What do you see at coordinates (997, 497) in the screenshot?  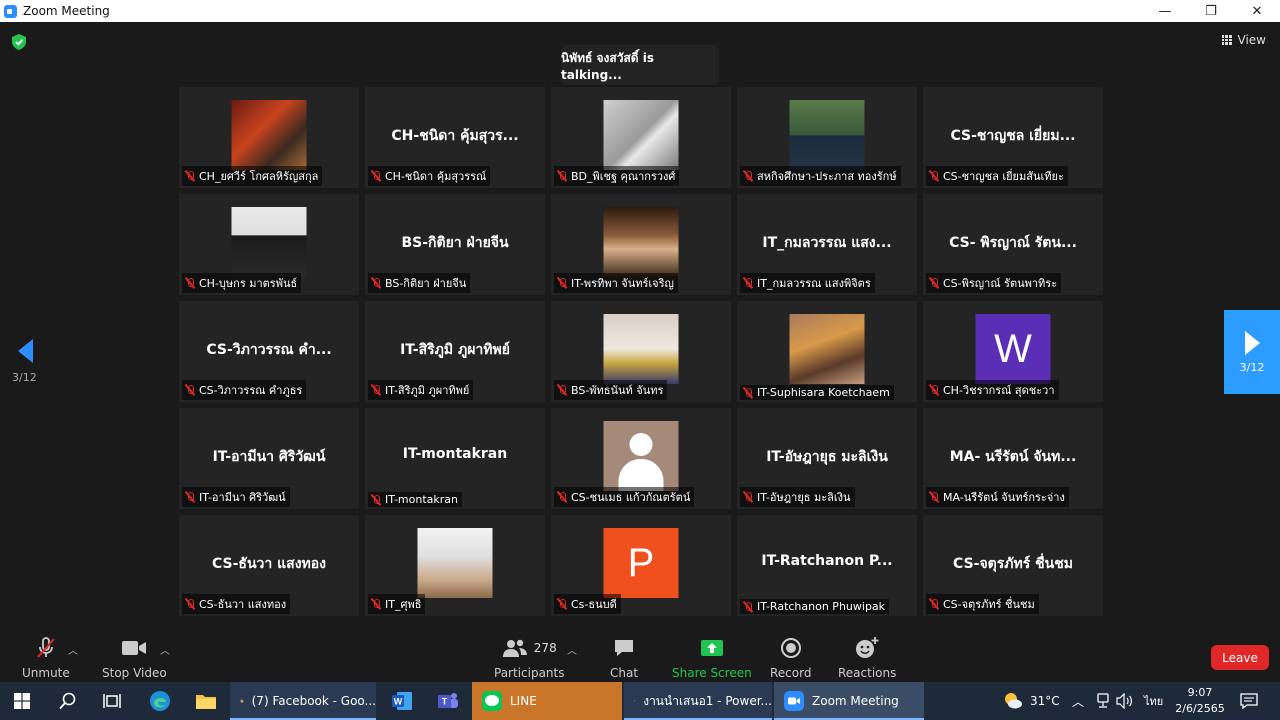 I see `participant-name-bar: MA-นรีรัตน์ จันทร์กระจ่าง` at bounding box center [997, 497].